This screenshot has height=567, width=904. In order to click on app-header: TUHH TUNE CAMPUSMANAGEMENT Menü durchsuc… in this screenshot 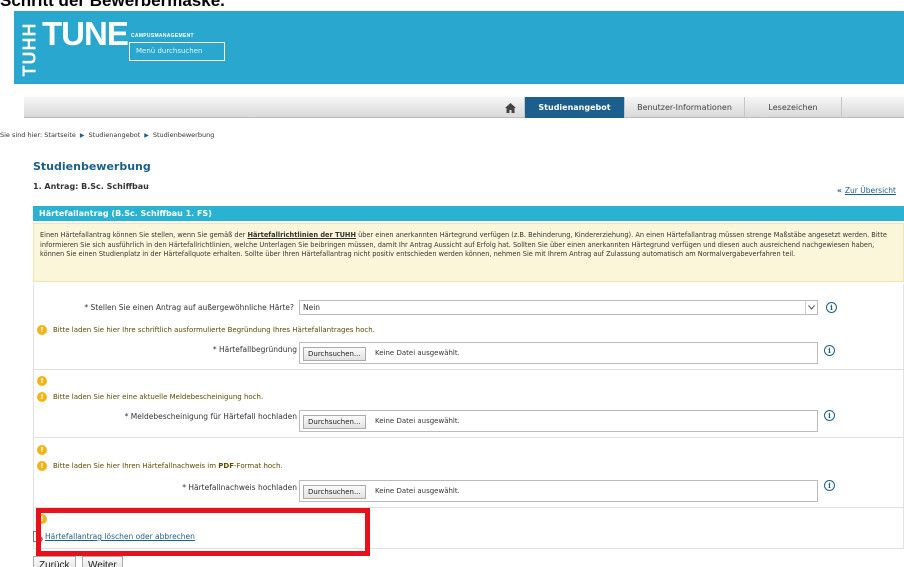, I will do `click(459, 47)`.